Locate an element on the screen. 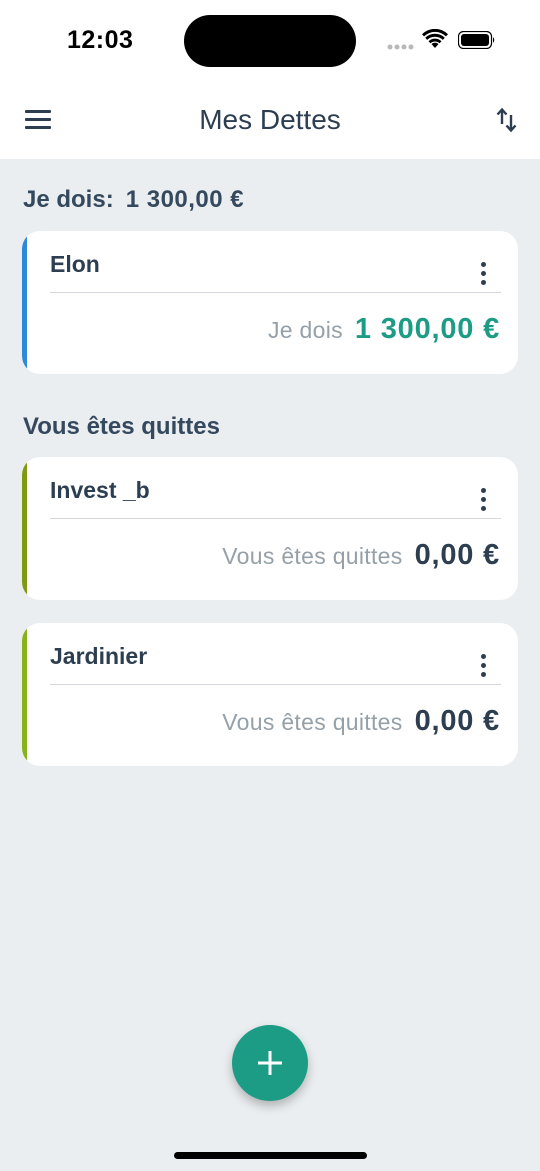 This screenshot has width=540, height=1171. status-bar: 12:03 is located at coordinates (270, 41).